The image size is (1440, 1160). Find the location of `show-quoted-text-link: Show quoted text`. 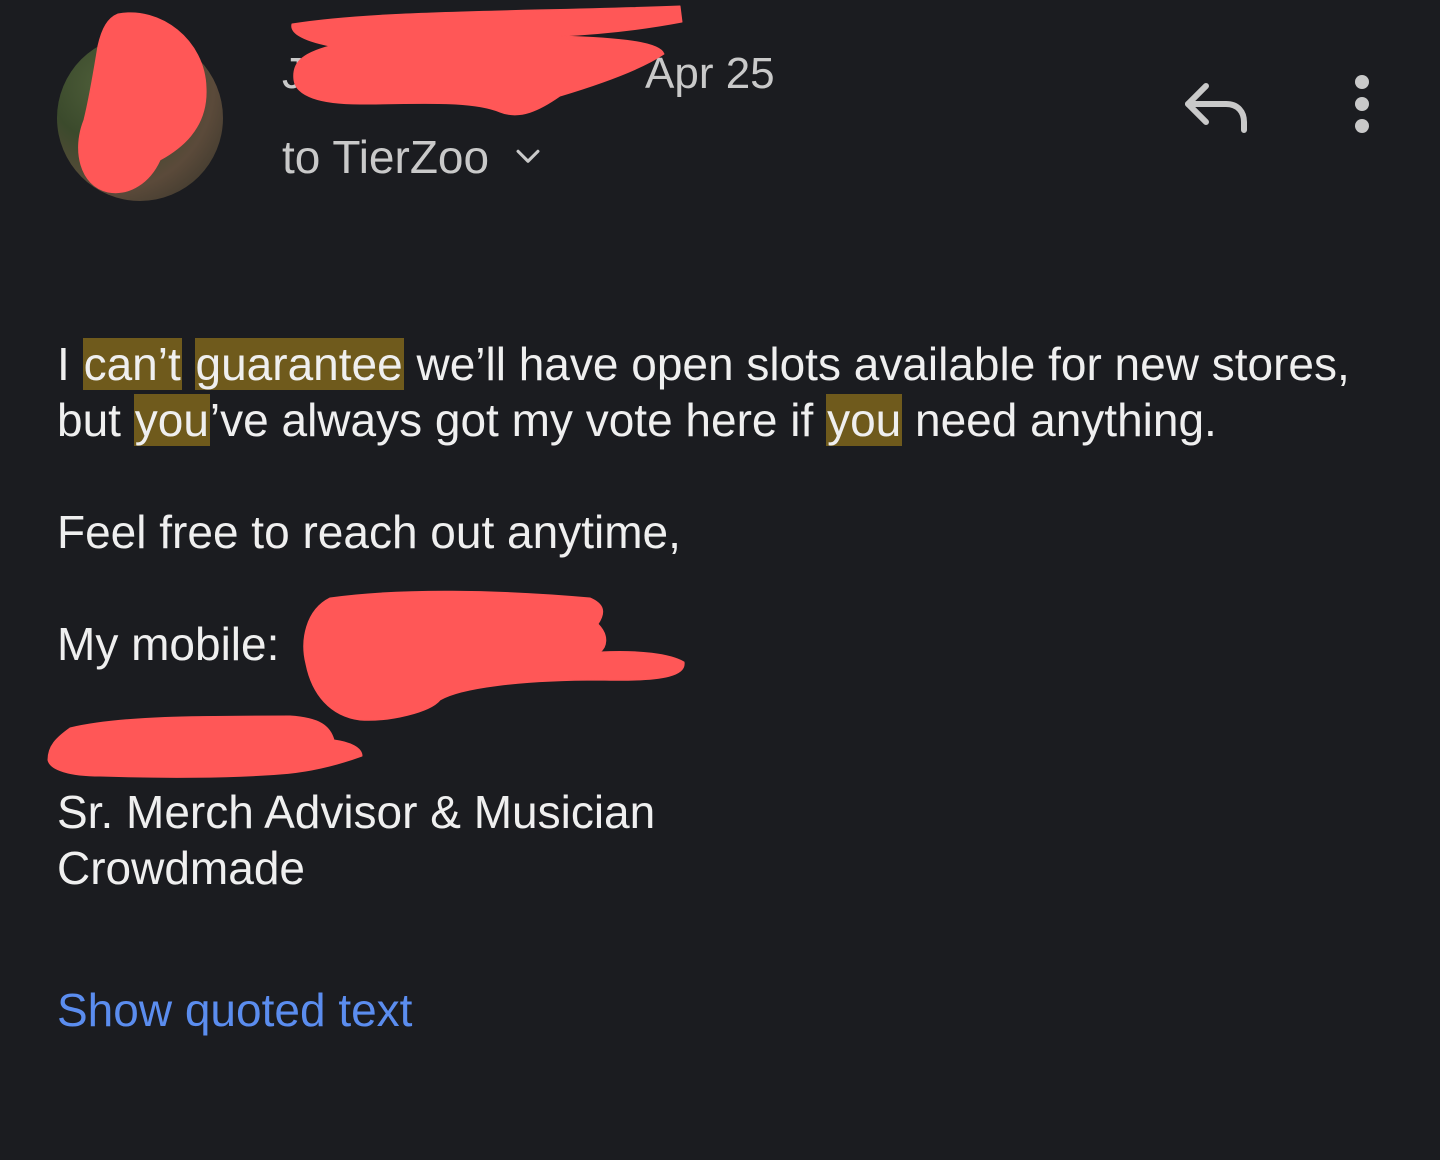

show-quoted-text-link: Show quoted text is located at coordinates (234, 1010).